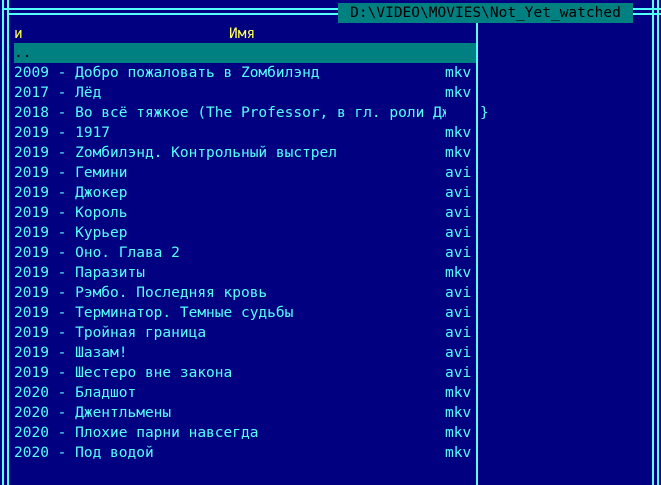 Image resolution: width=661 pixels, height=485 pixels. I want to click on file-name: 2019 - Zомбилэнд. Контрольный выстрел, so click(176, 153).